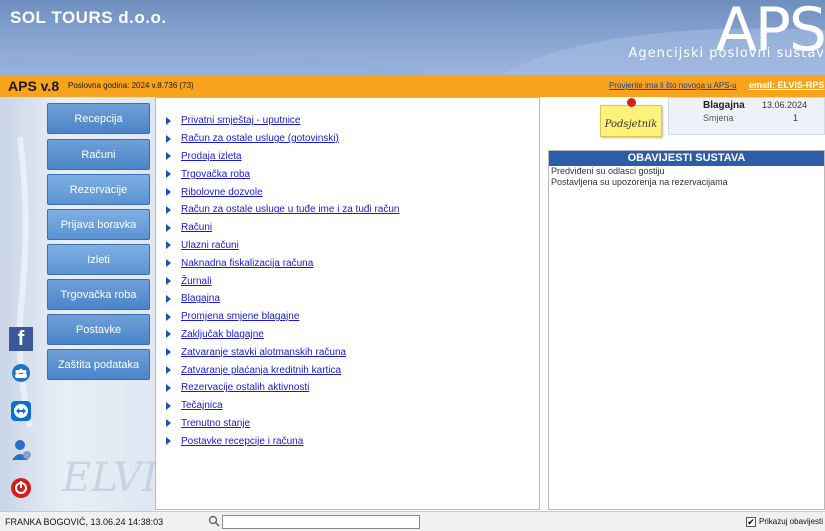 Image resolution: width=825 pixels, height=531 pixels. I want to click on menu-item-link: Računi, so click(196, 227).